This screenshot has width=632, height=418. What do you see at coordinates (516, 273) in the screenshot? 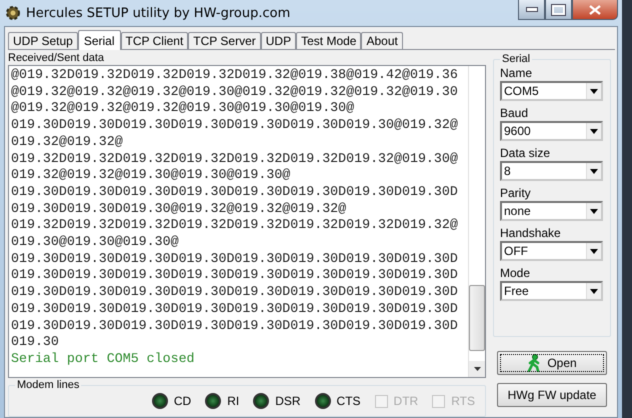
I see `field-label: Mode` at bounding box center [516, 273].